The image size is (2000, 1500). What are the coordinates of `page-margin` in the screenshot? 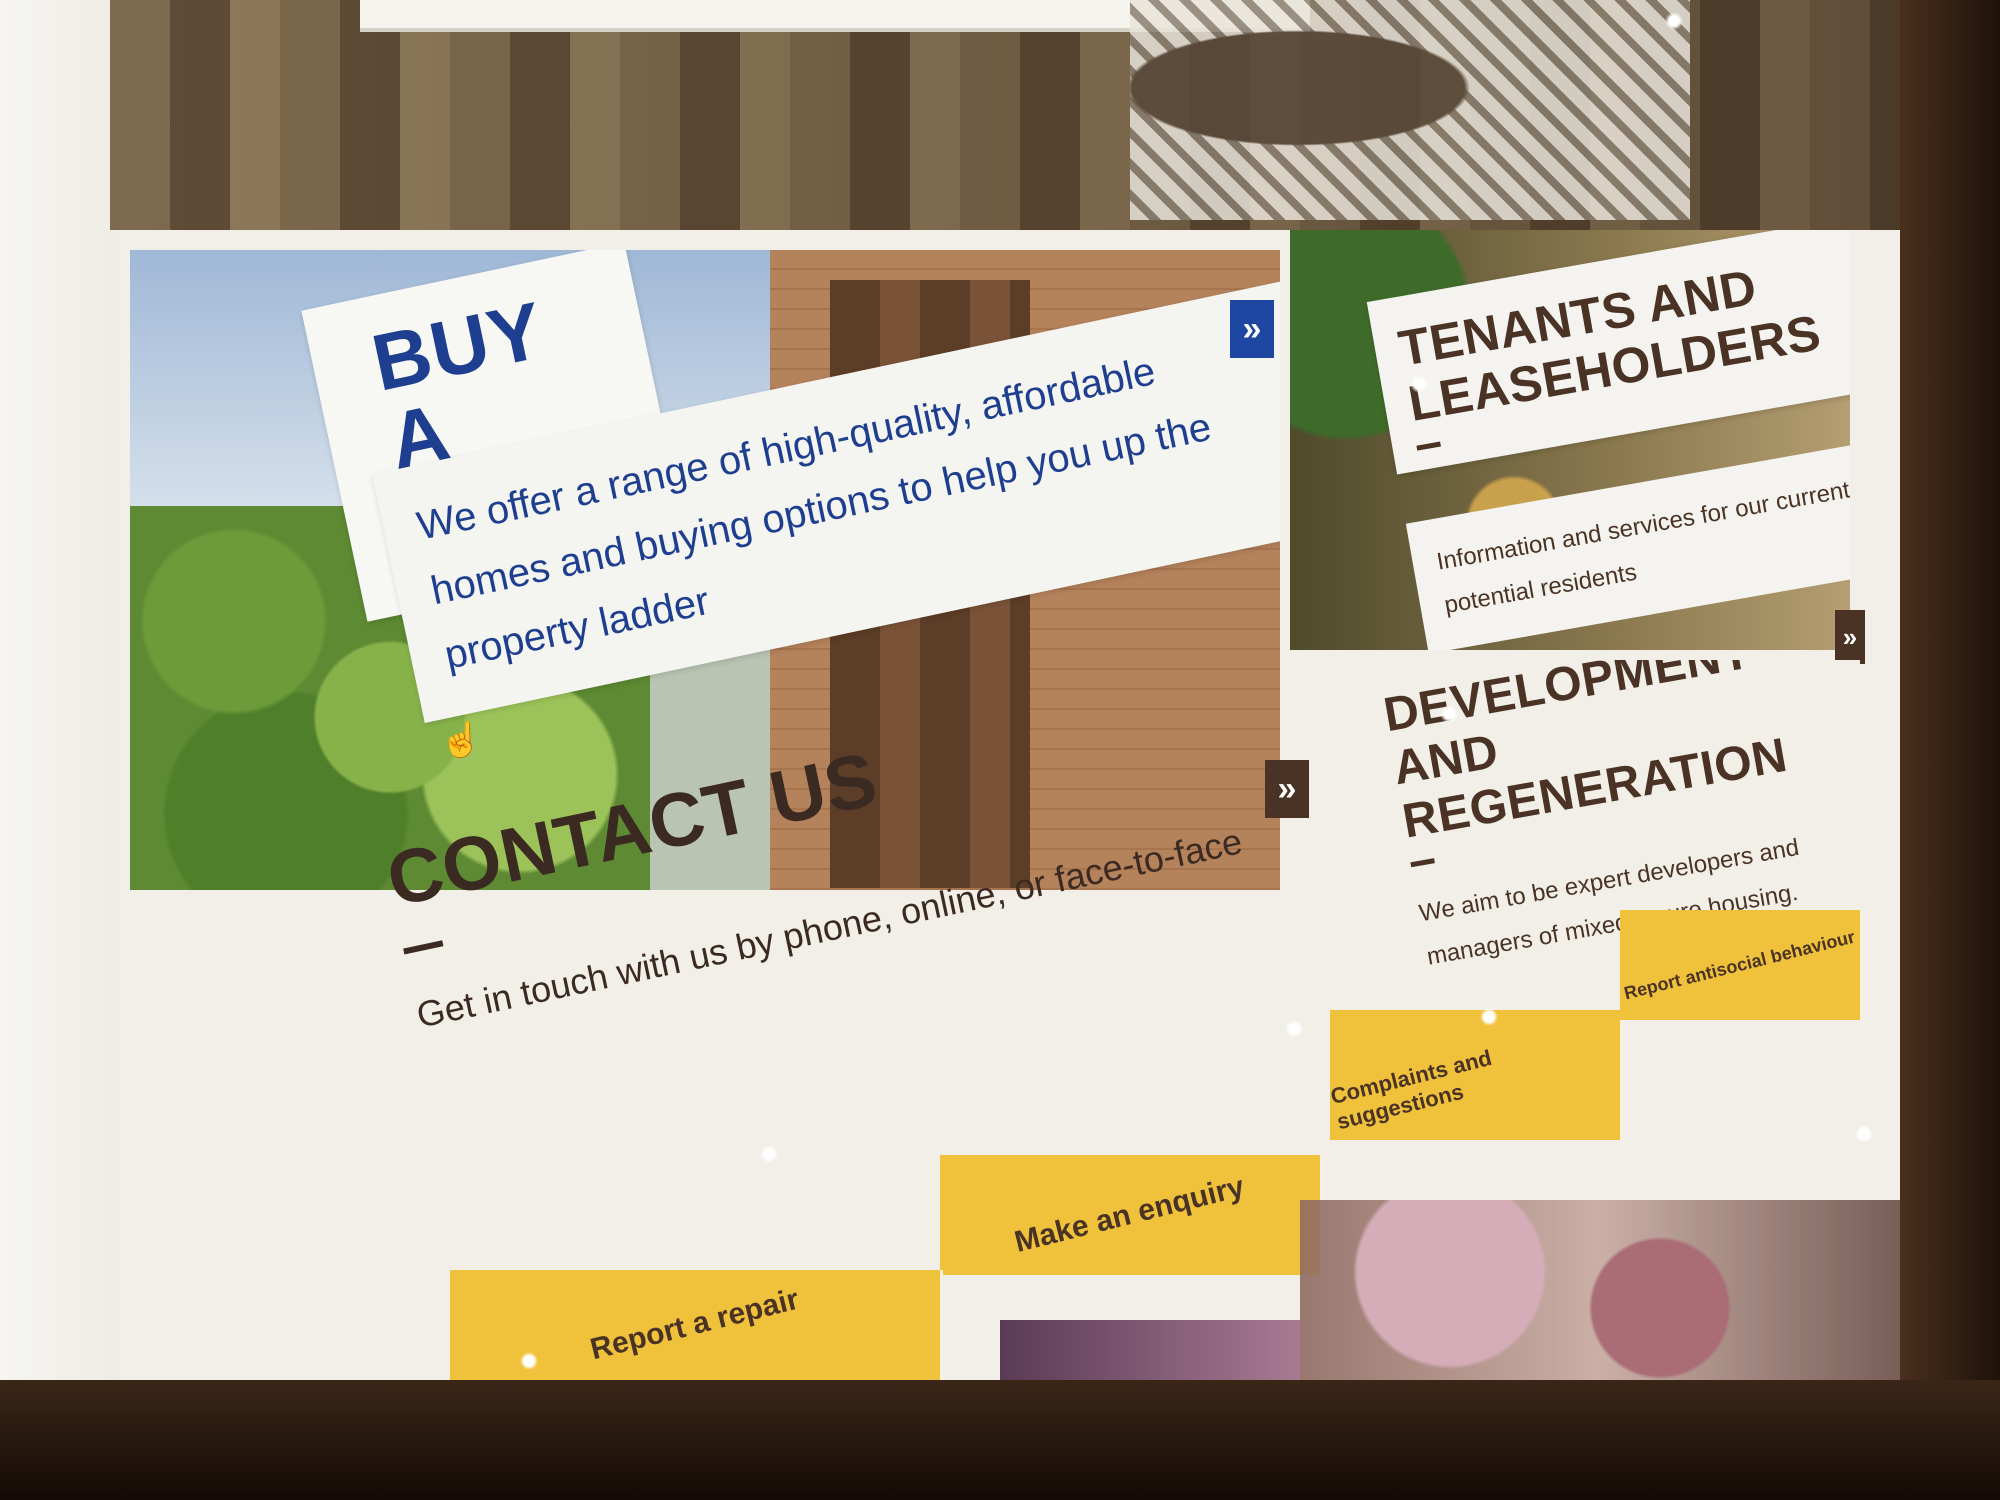 It's located at (60, 690).